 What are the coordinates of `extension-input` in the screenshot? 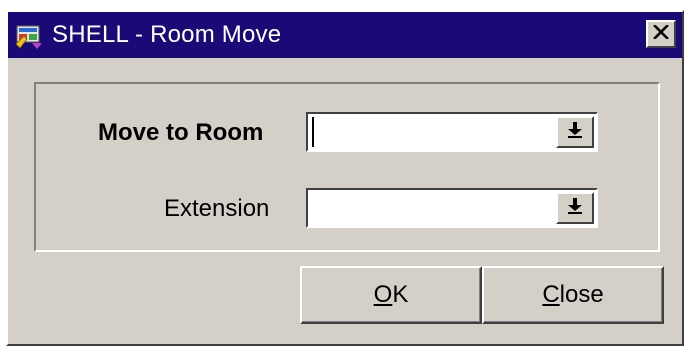 It's located at (429, 208).